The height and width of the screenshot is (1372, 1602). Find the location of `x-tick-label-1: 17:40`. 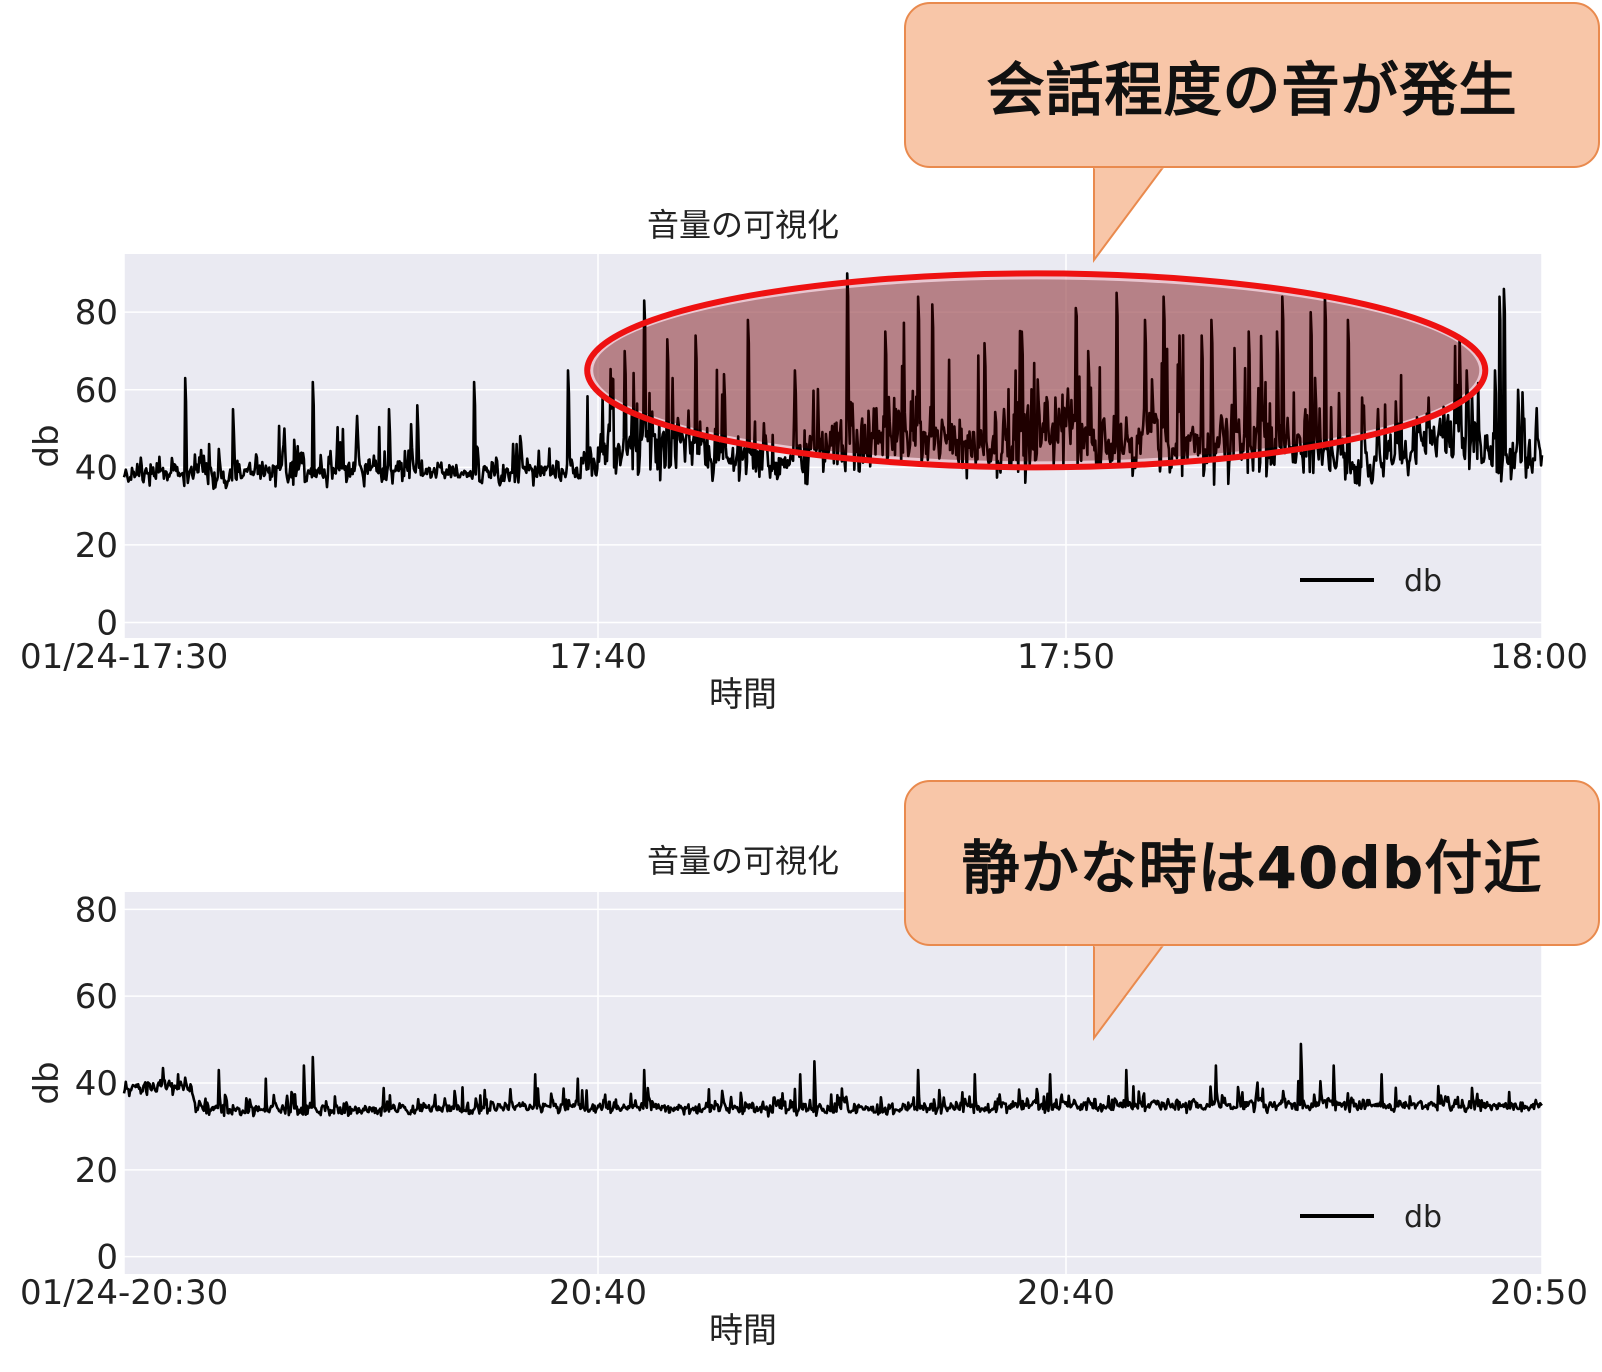

x-tick-label-1: 17:40 is located at coordinates (598, 657).